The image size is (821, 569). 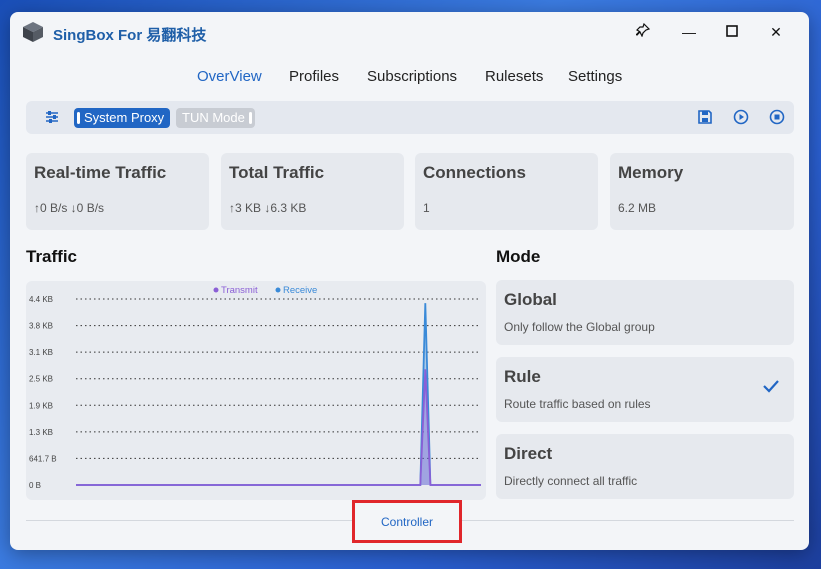 What do you see at coordinates (239, 290) in the screenshot?
I see `legend-label: Transmit` at bounding box center [239, 290].